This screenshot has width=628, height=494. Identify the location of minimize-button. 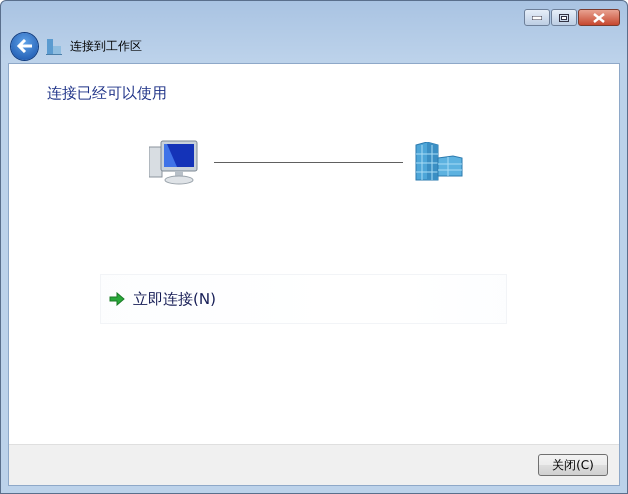
(537, 17).